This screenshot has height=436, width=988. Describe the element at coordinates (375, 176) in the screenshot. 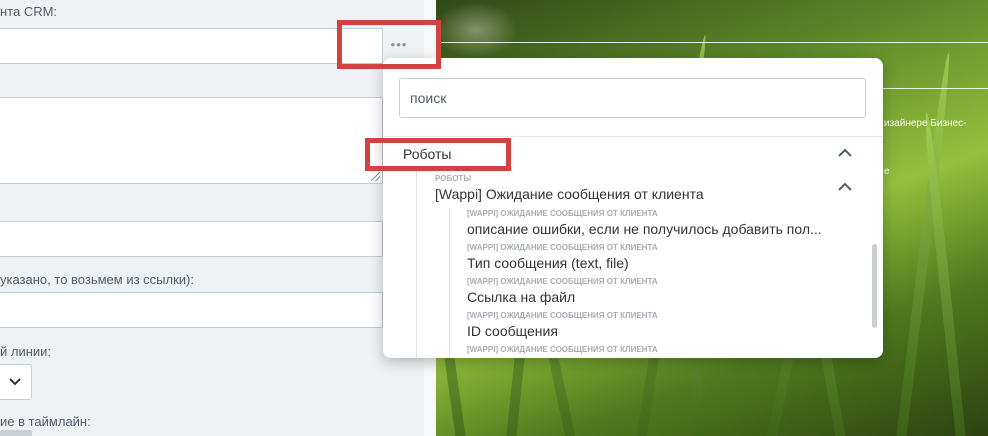

I see `resize-grip-icon` at that location.